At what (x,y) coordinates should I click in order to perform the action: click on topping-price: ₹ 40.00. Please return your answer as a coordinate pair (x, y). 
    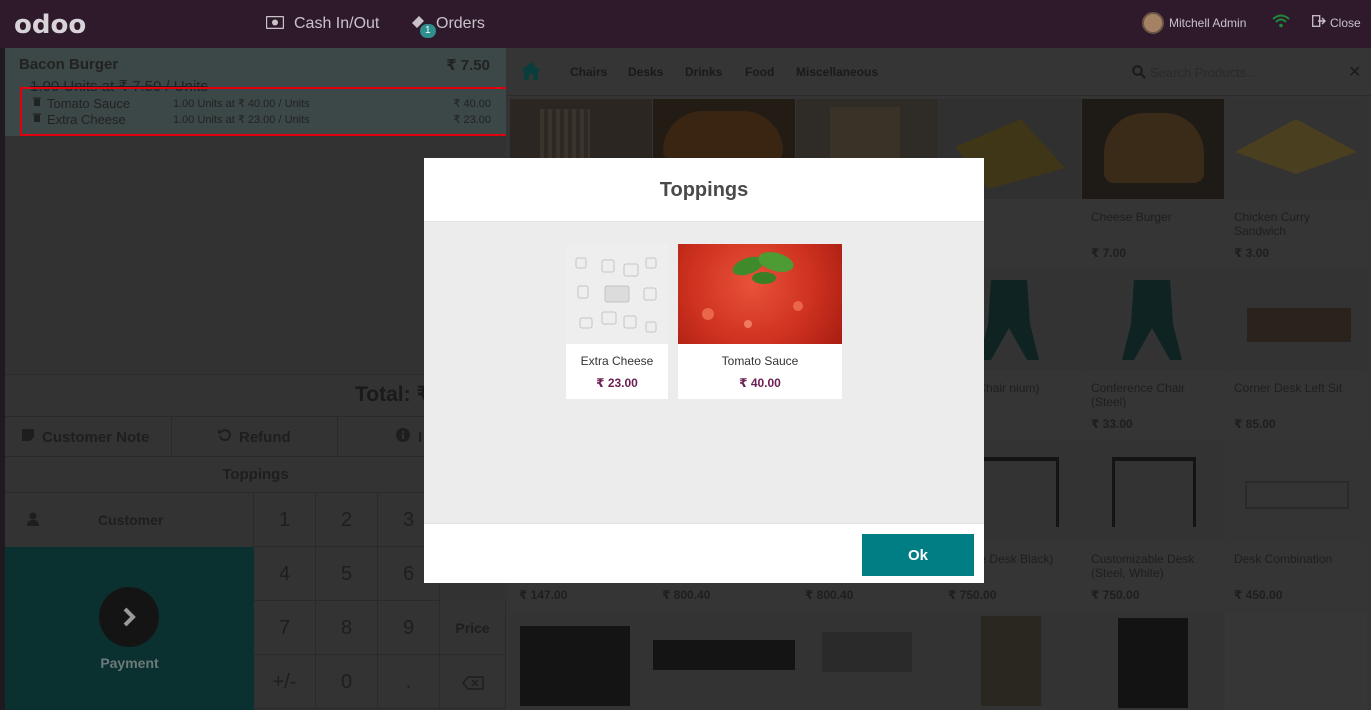
    Looking at the image, I should click on (760, 383).